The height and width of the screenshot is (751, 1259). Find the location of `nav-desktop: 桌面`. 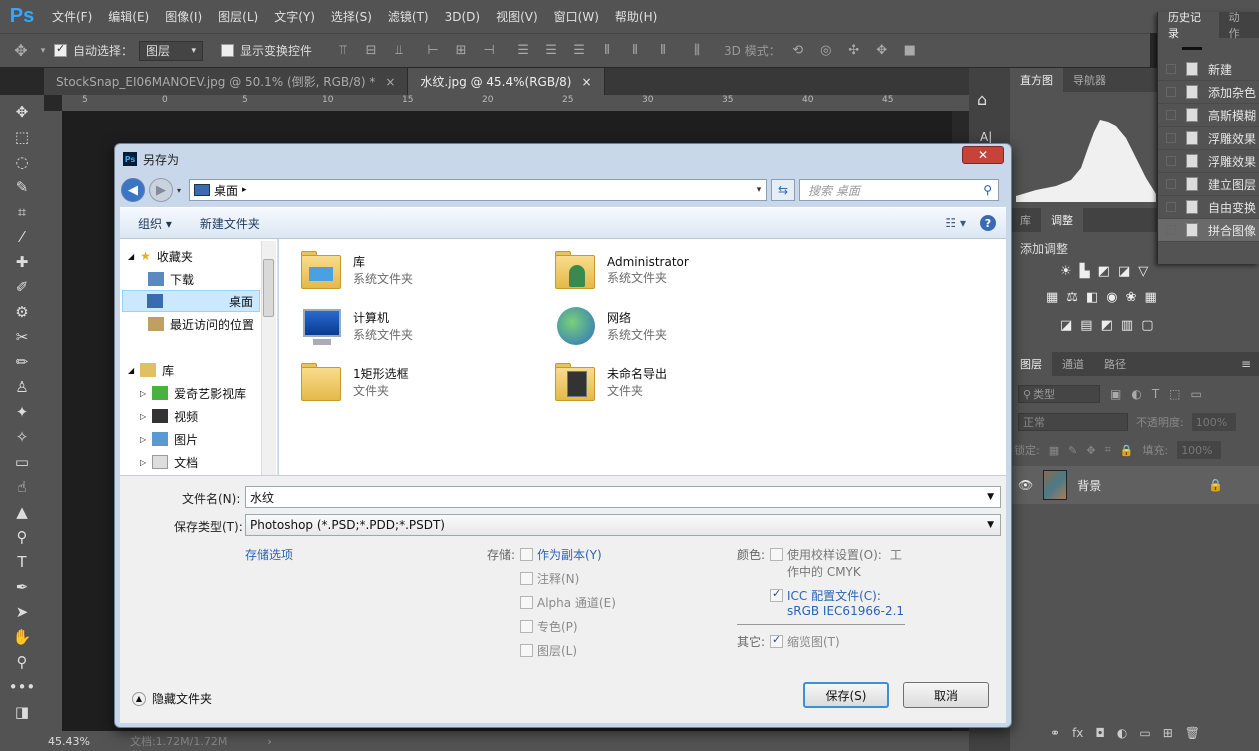

nav-desktop: 桌面 is located at coordinates (191, 301).